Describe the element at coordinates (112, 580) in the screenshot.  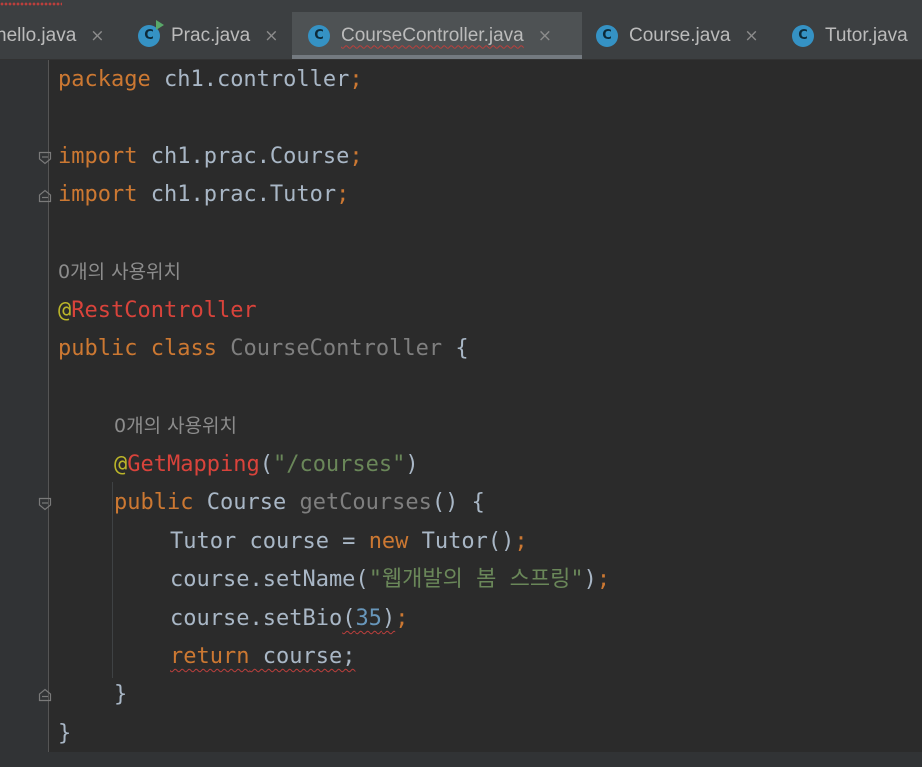
I see `indent-guide` at that location.